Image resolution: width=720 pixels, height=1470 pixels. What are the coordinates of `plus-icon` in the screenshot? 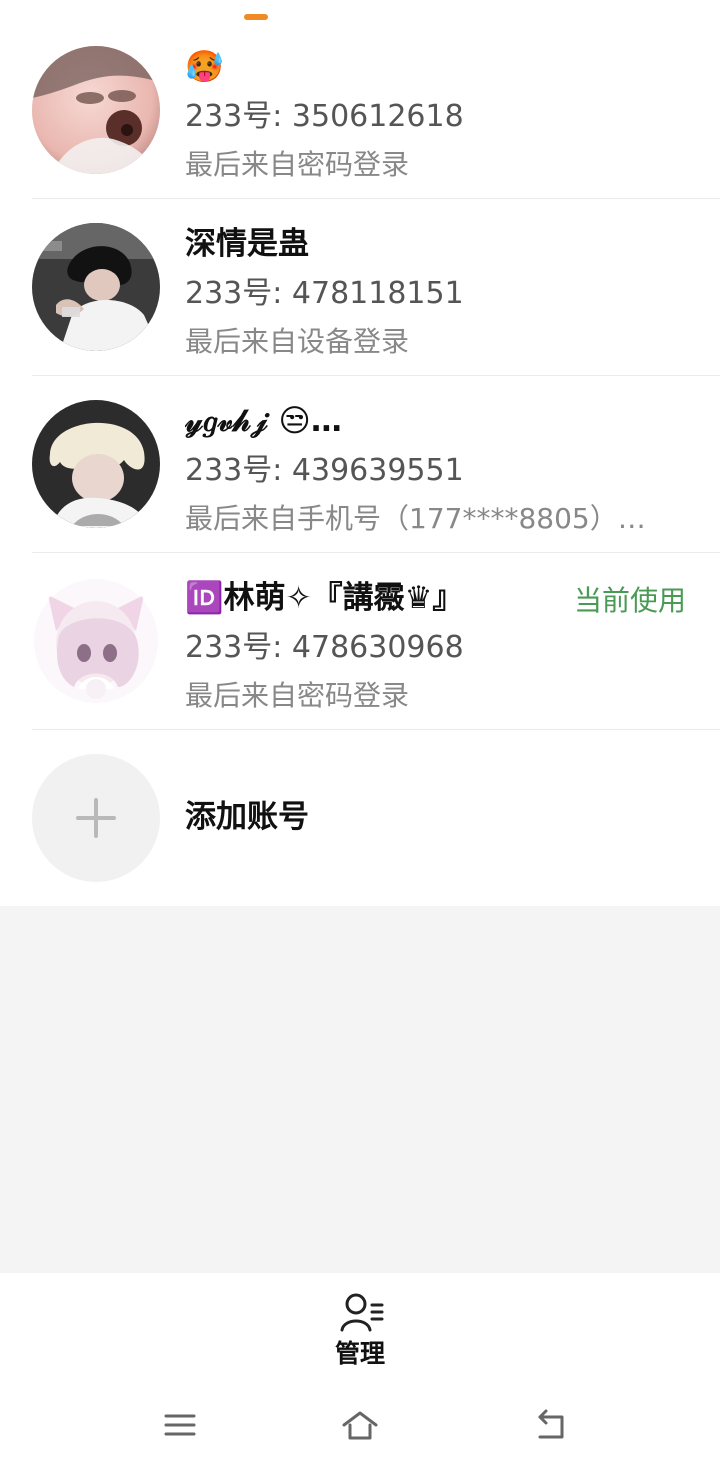 It's located at (96, 818).